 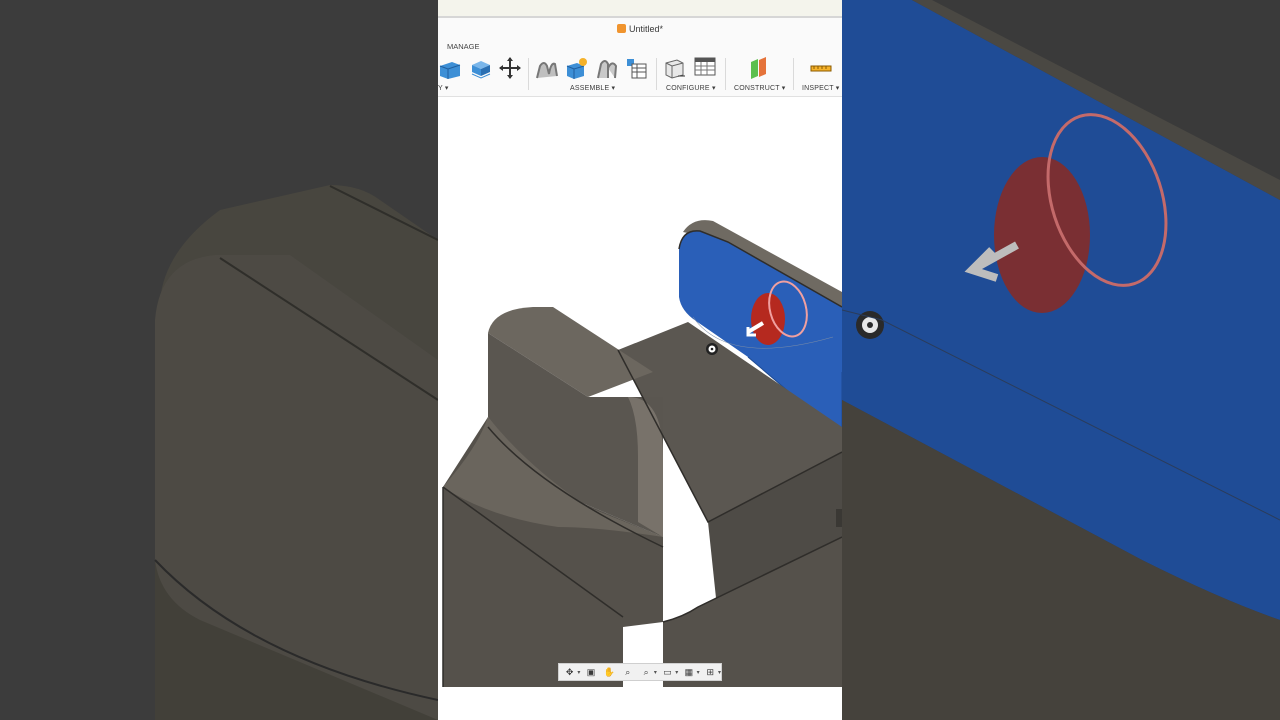 What do you see at coordinates (640, 9) in the screenshot?
I see `top-strip` at bounding box center [640, 9].